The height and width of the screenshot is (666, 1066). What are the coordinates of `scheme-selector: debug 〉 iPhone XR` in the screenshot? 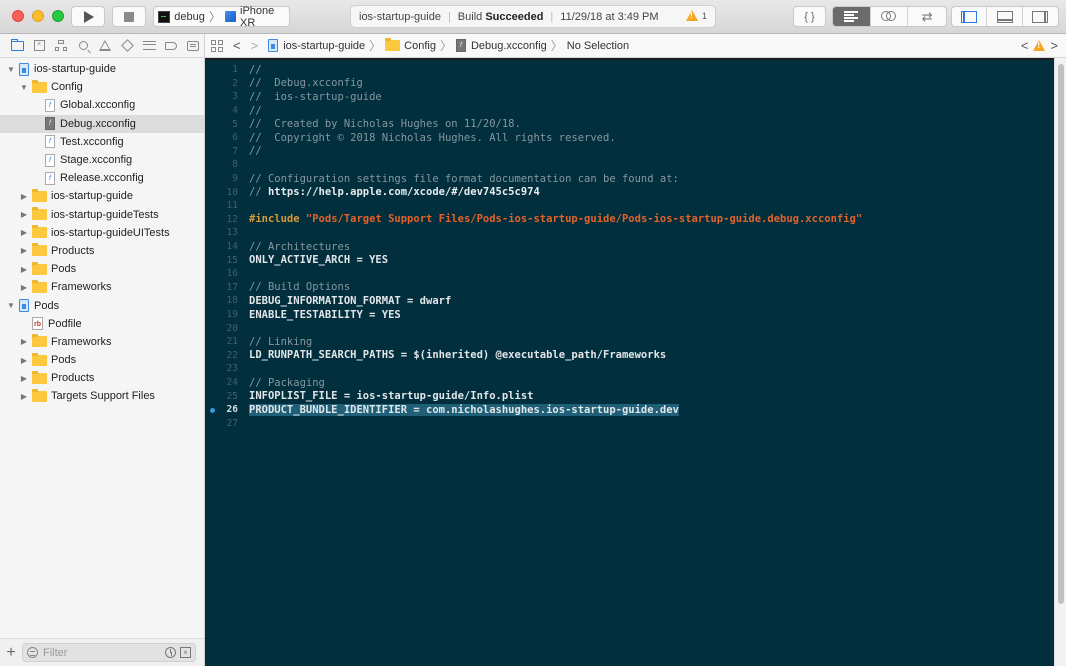 It's located at (221, 17).